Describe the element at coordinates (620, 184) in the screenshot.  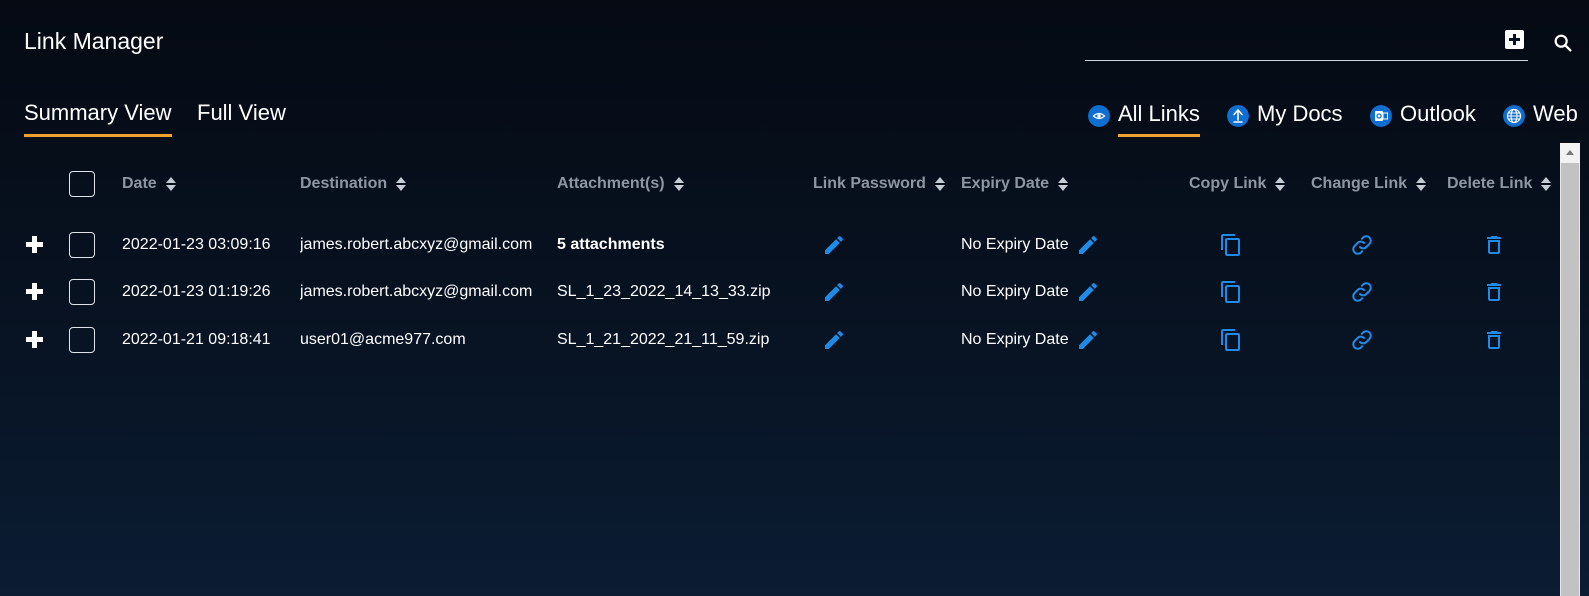
I see `column-header-attachments: Attachment(s)` at that location.